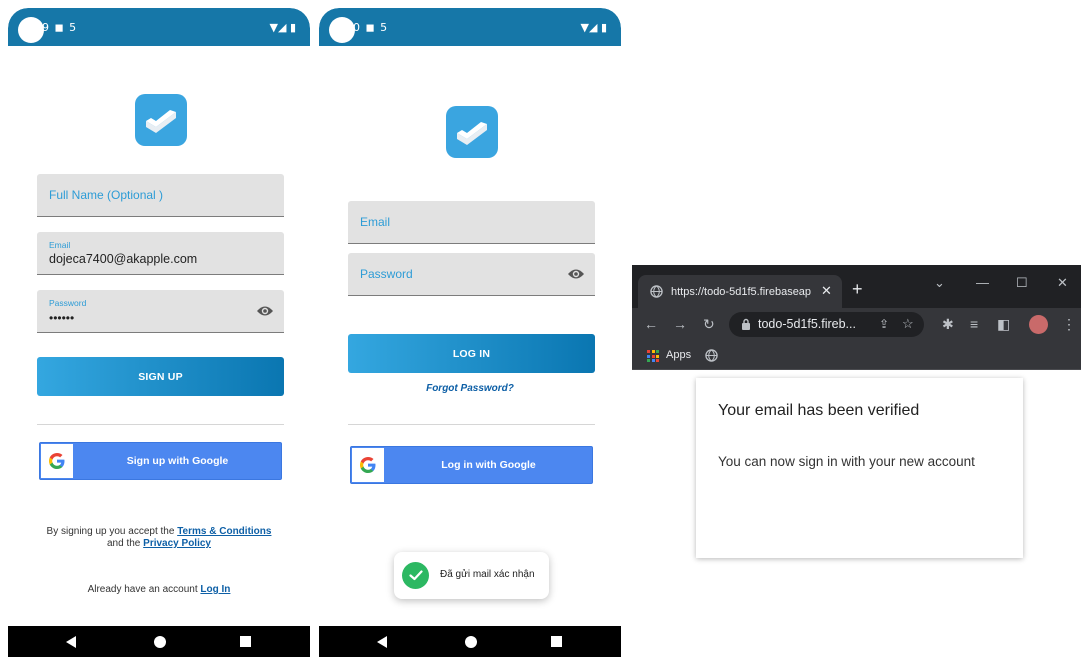 Image resolution: width=1081 pixels, height=657 pixels. I want to click on new-tab-button: +, so click(857, 289).